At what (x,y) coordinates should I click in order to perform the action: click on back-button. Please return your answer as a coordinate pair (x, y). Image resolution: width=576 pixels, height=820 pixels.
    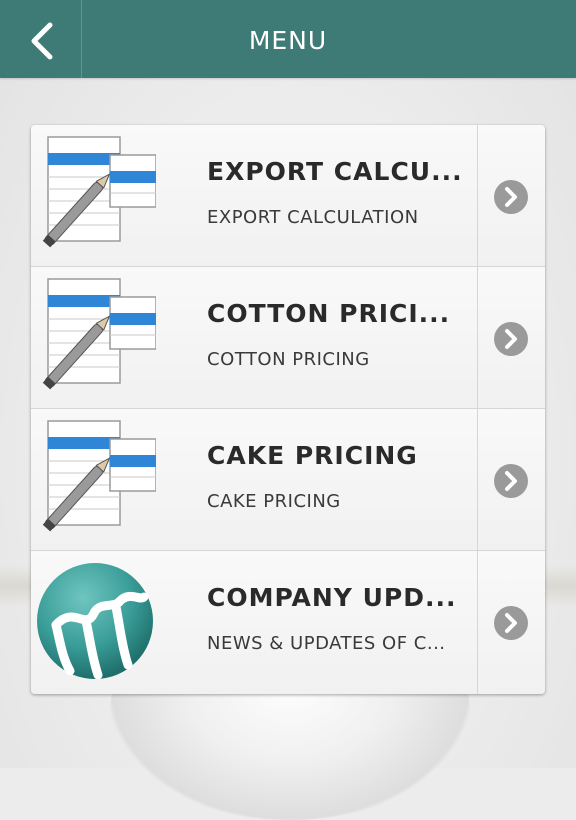
    Looking at the image, I should click on (41, 39).